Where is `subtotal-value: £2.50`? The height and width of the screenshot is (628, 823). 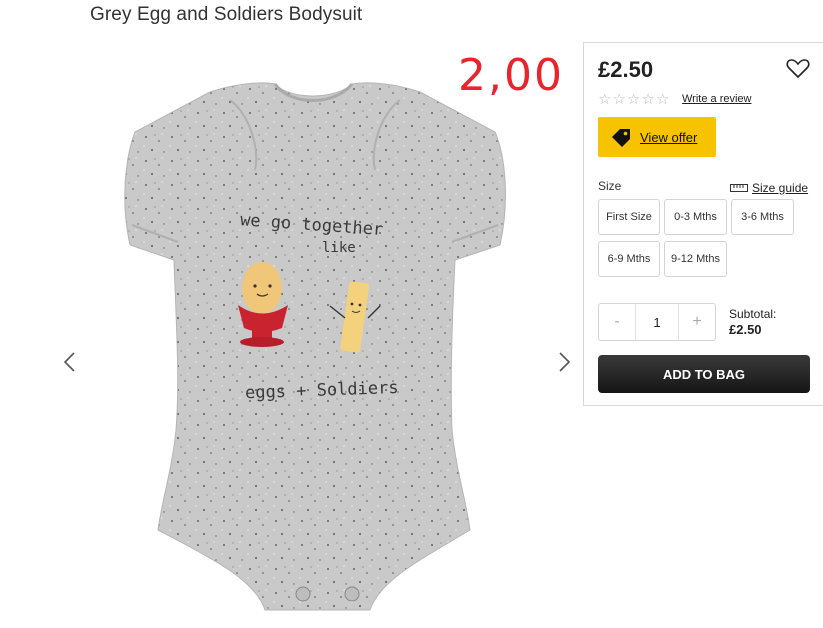
subtotal-value: £2.50 is located at coordinates (745, 329).